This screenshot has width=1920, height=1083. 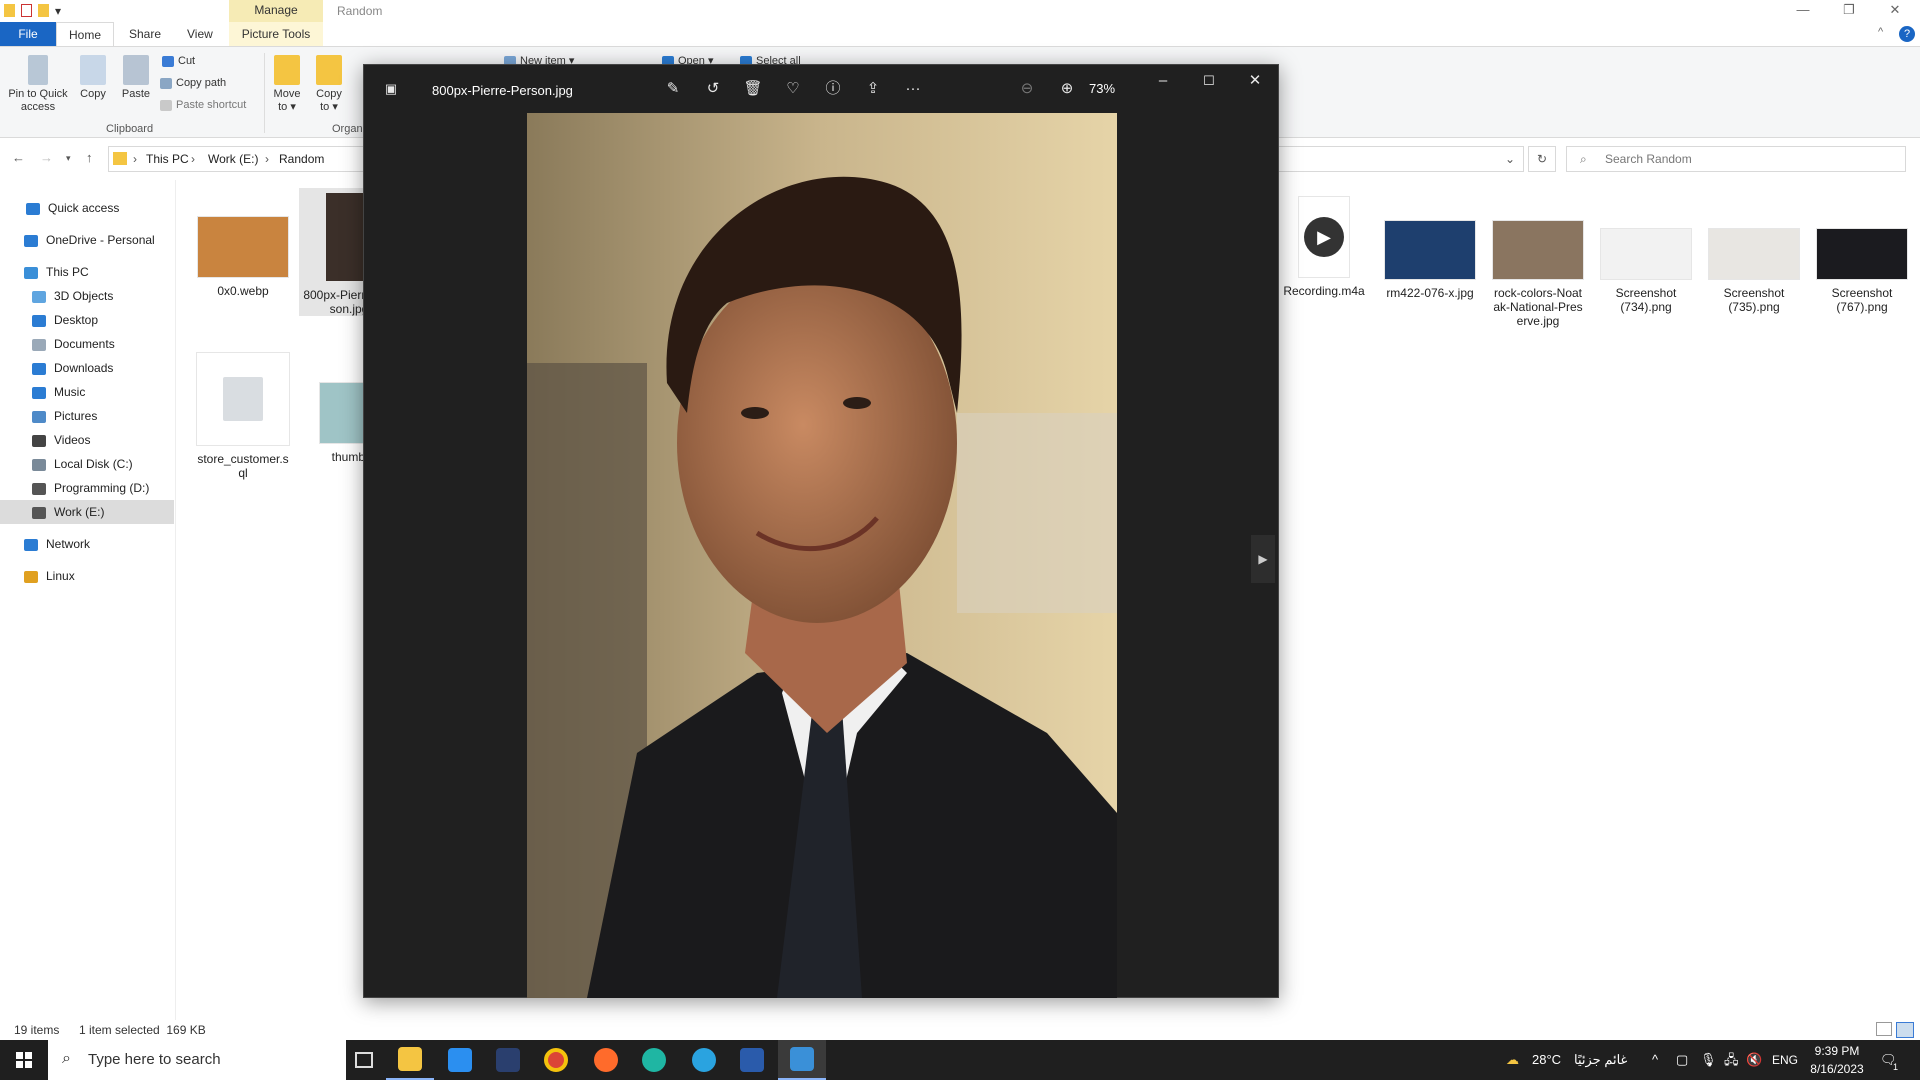 What do you see at coordinates (364, 1060) in the screenshot?
I see `task-view-icon` at bounding box center [364, 1060].